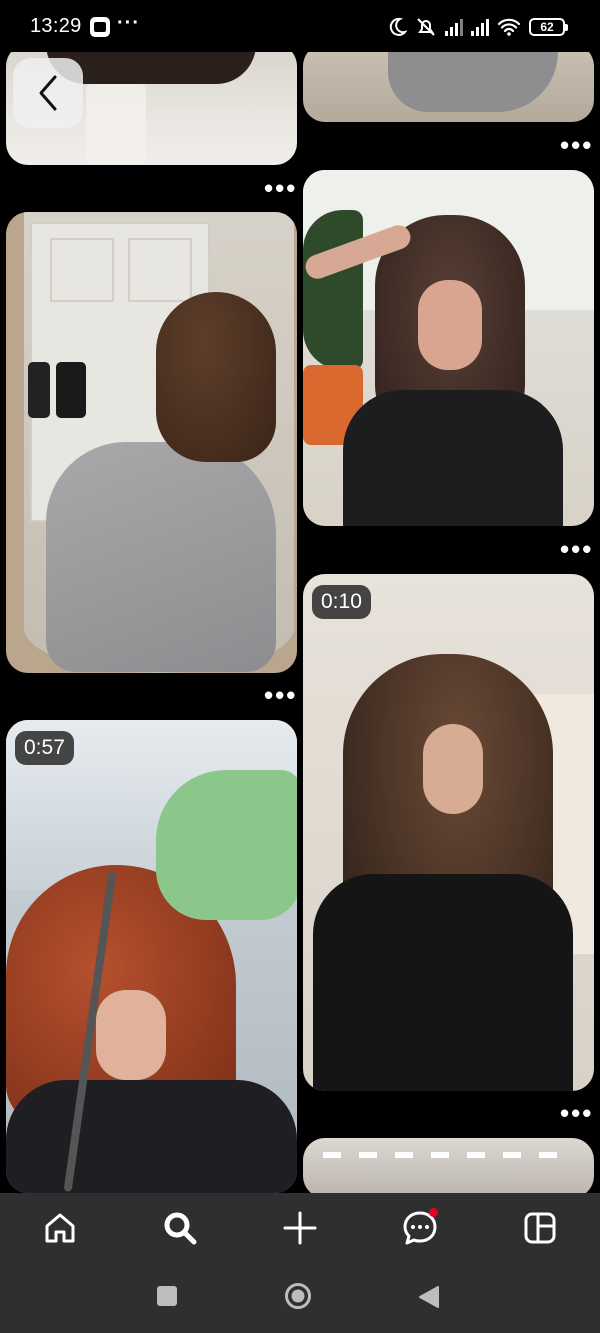 The width and height of the screenshot is (600, 1333). I want to click on status-bar: 13:29 ··· 62, so click(300, 26).